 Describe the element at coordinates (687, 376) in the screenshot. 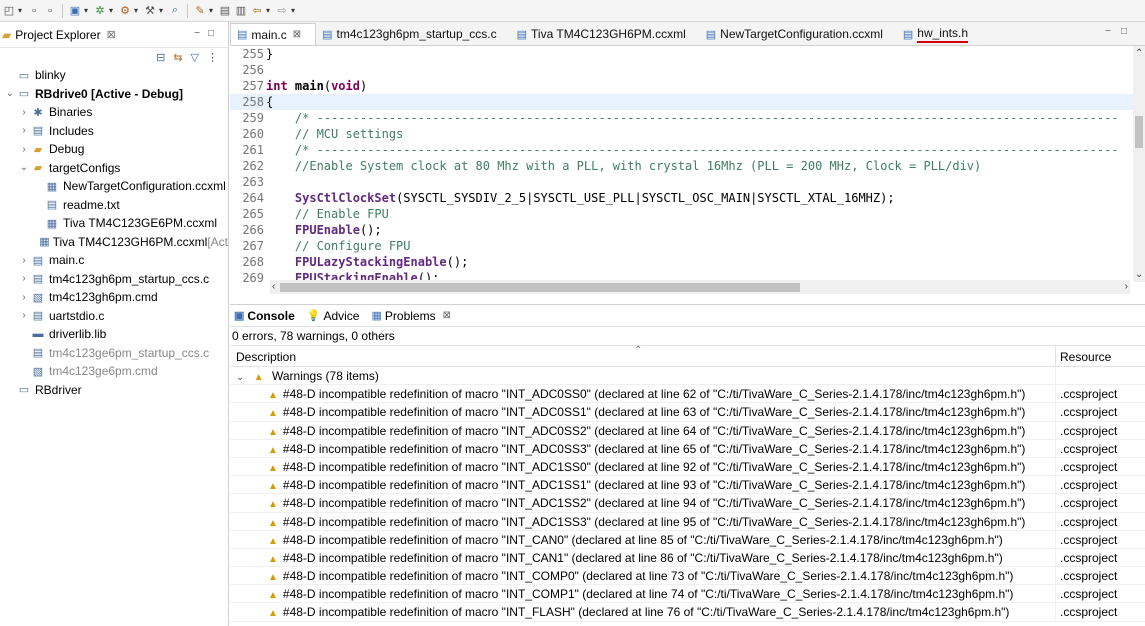

I see `warnings-group-row: ⌄ ▲ Warnings (78 items)` at that location.